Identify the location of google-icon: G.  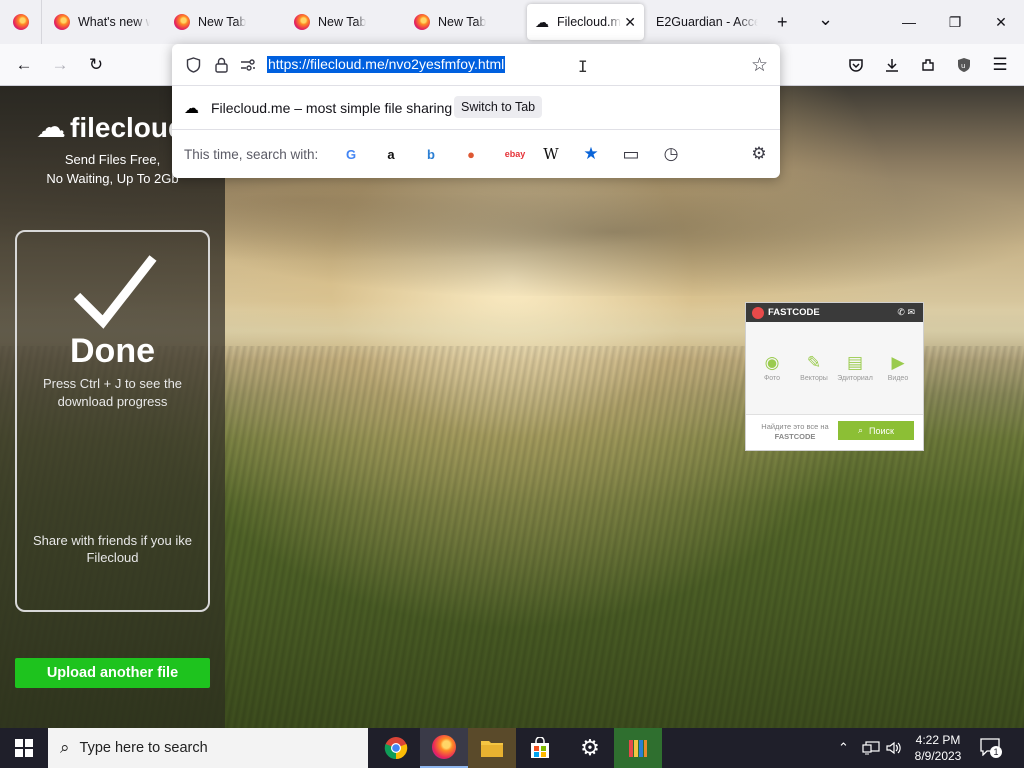
(351, 154).